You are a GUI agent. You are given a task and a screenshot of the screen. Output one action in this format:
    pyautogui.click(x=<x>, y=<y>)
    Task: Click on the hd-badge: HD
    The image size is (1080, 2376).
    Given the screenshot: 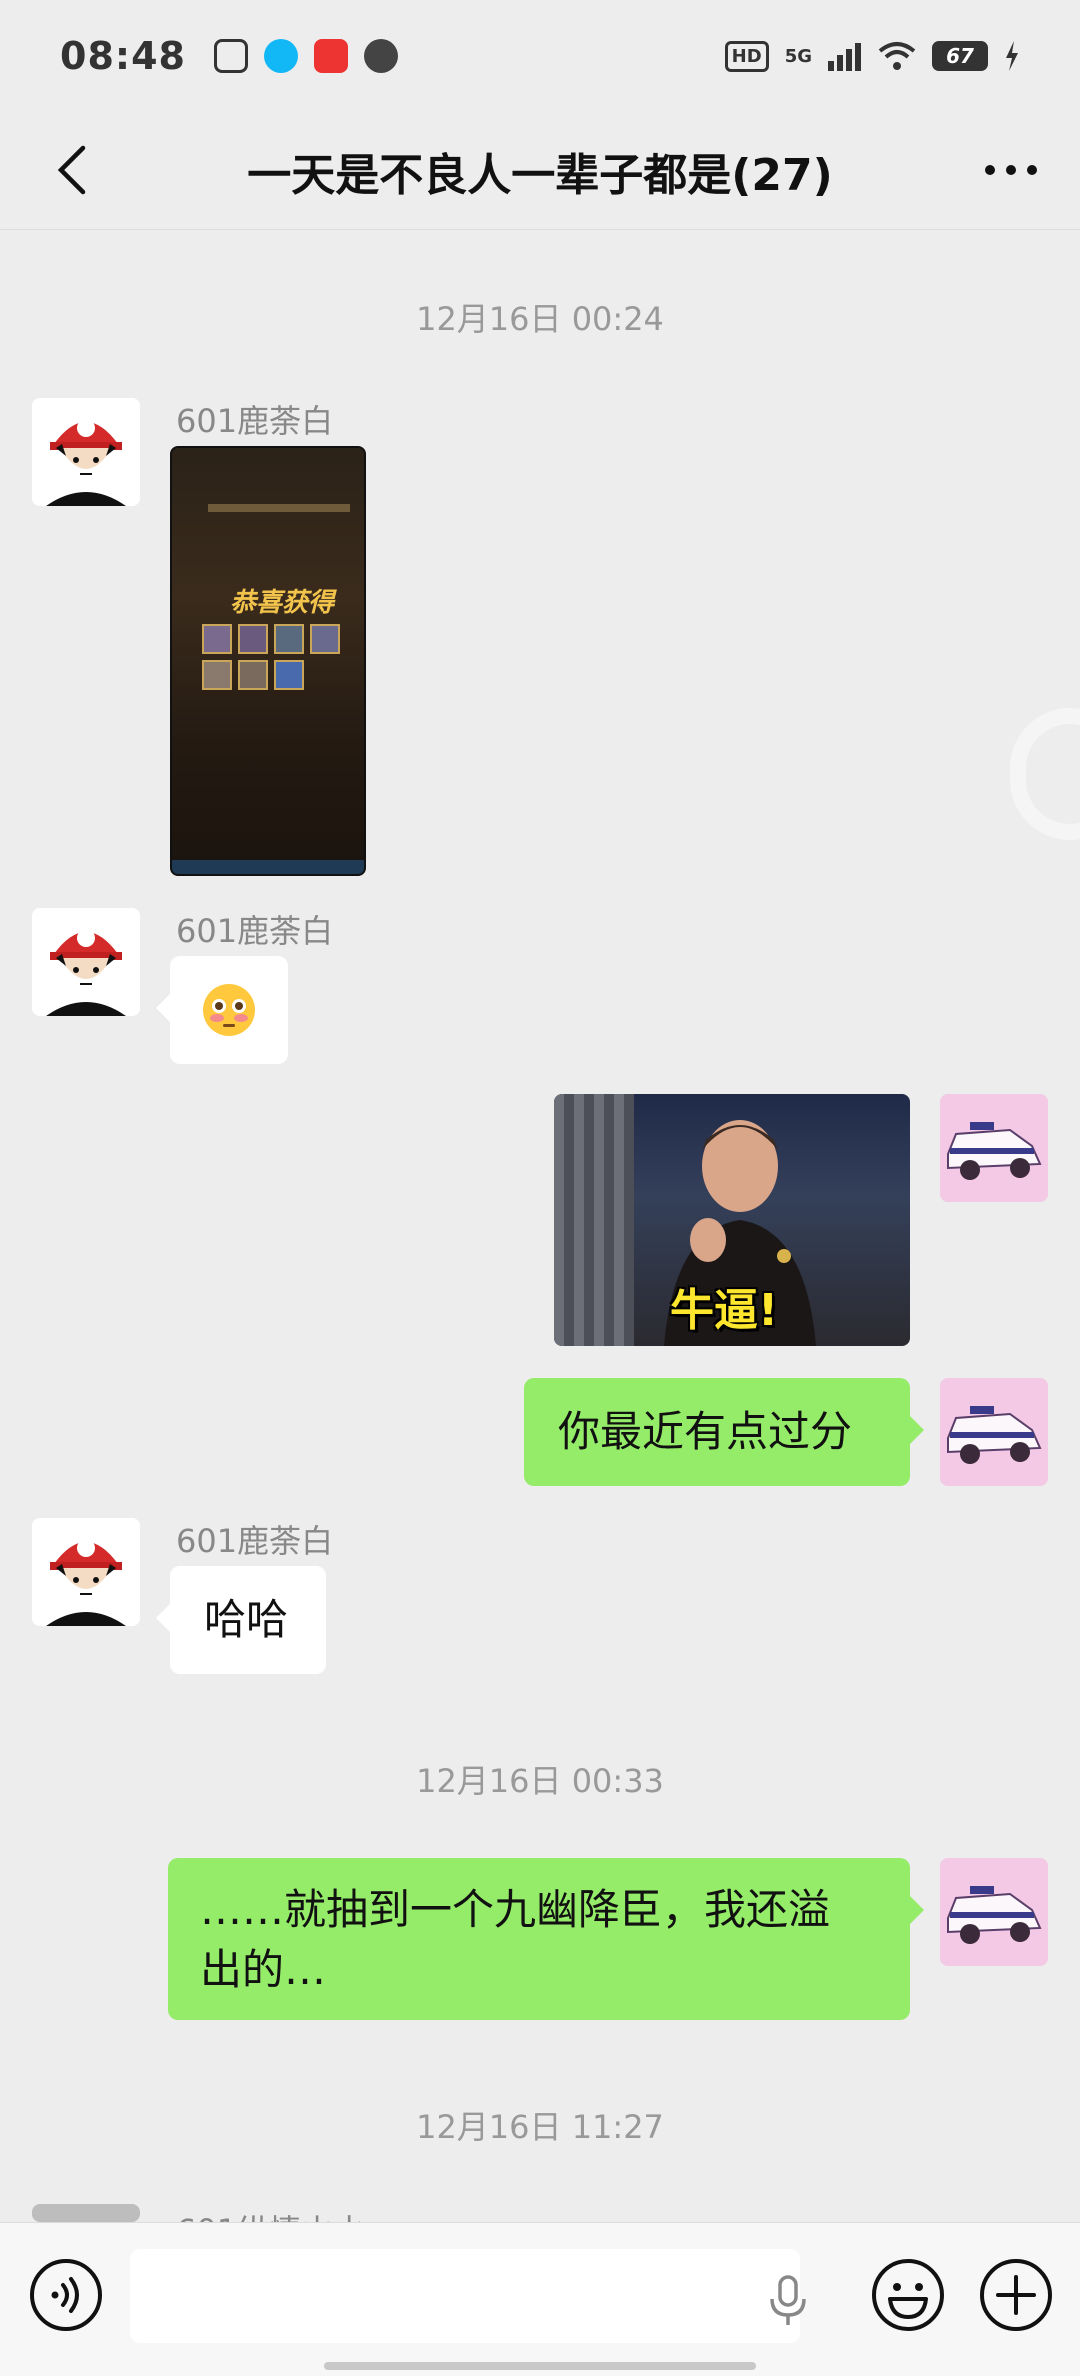 What is the action you would take?
    pyautogui.click(x=746, y=56)
    